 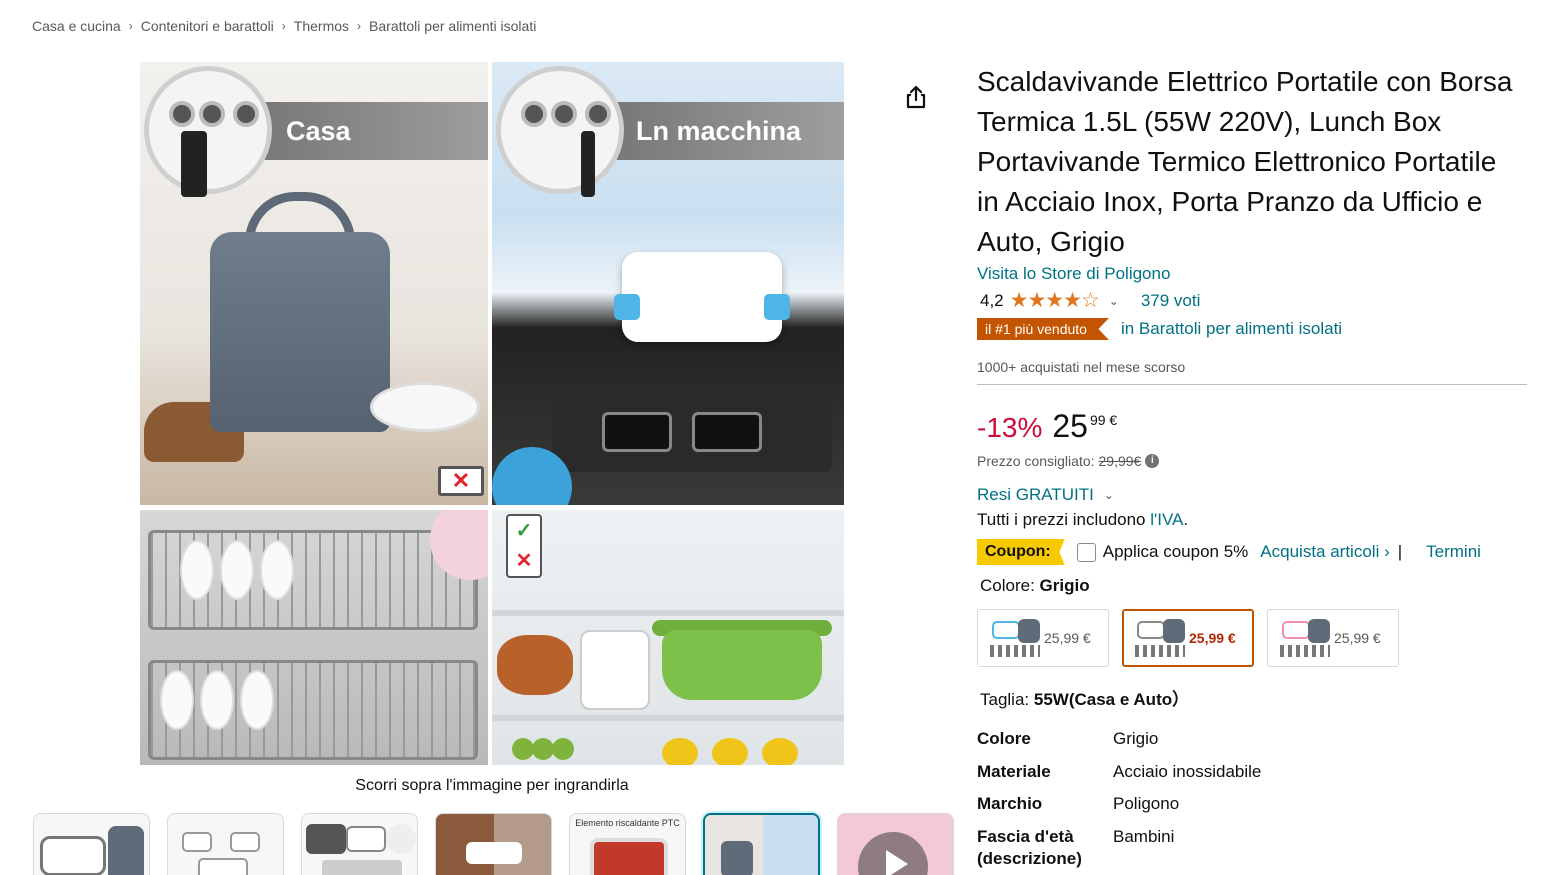 I want to click on breadcrumb-contenitori: Contenitori e barattoli, so click(x=207, y=26).